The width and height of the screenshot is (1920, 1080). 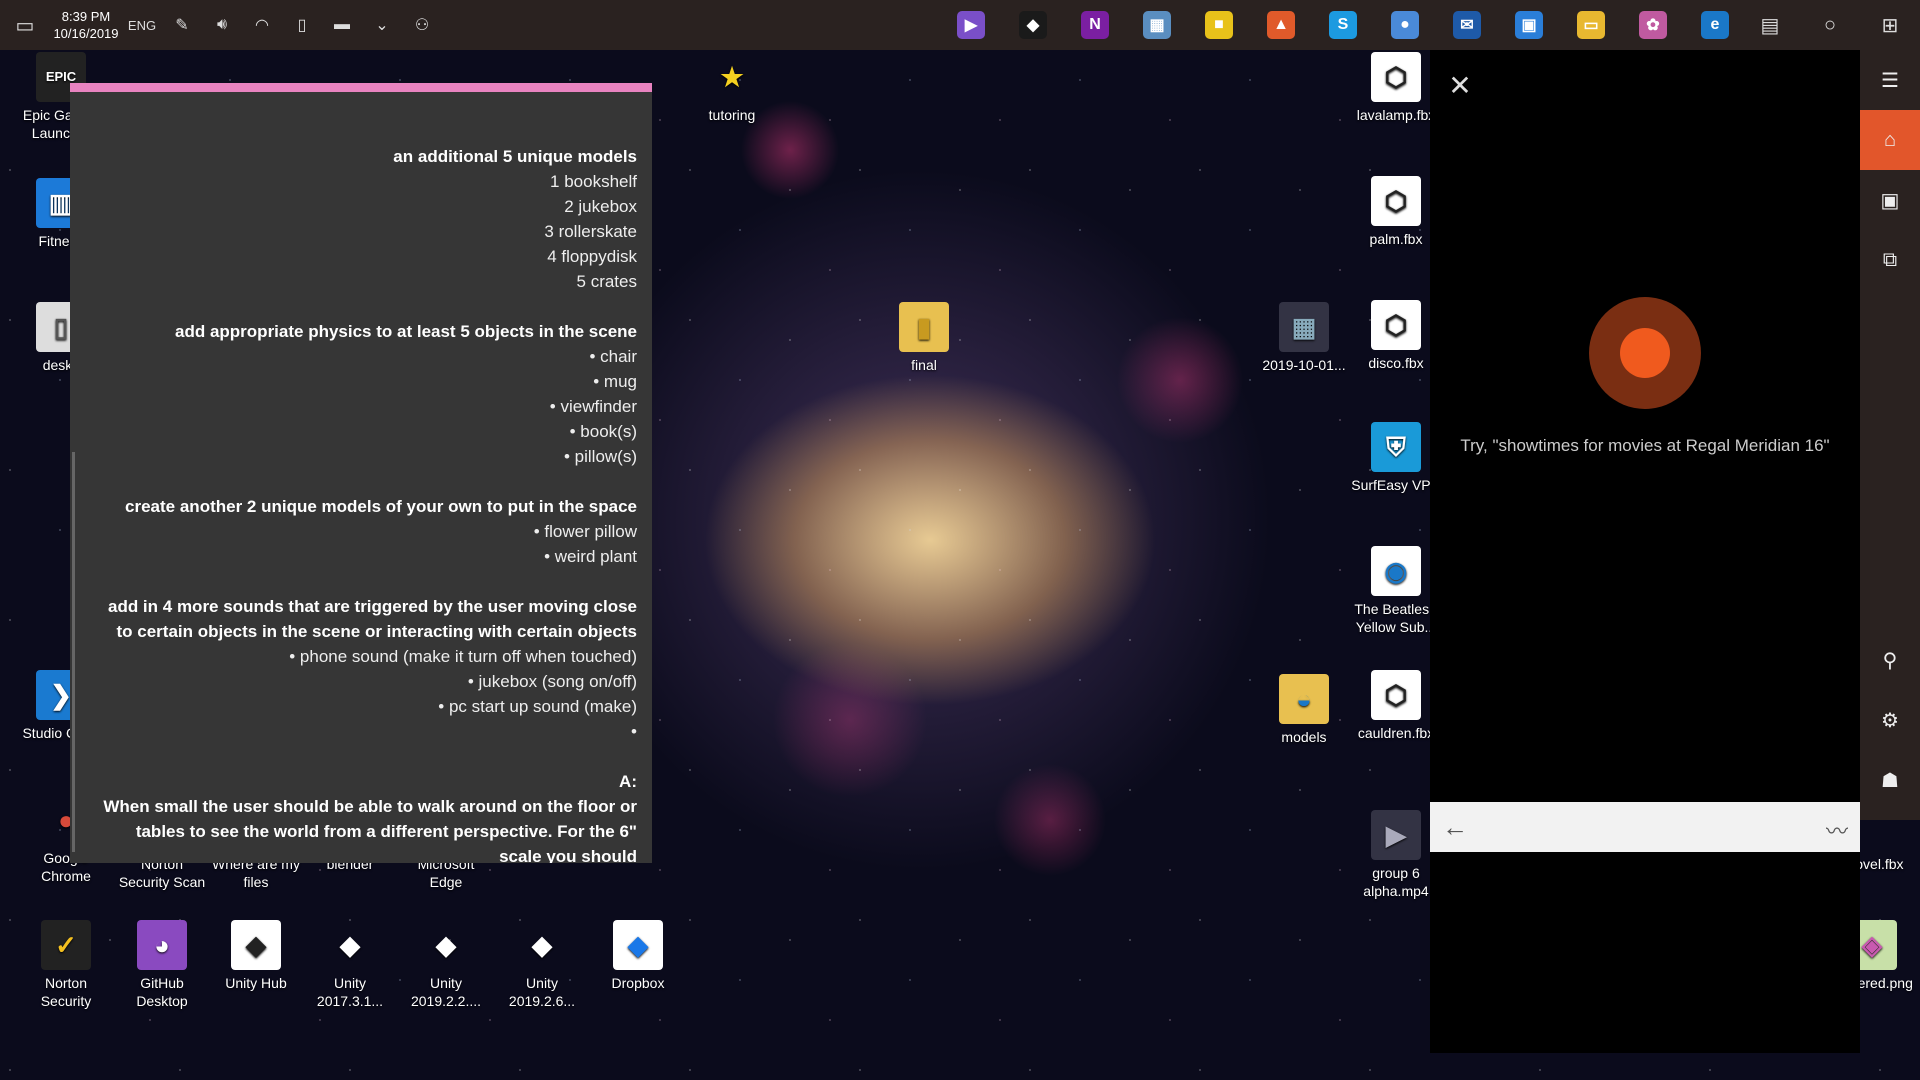 I want to click on taskbar-app-file-explorer: ▭, so click(x=1591, y=25).